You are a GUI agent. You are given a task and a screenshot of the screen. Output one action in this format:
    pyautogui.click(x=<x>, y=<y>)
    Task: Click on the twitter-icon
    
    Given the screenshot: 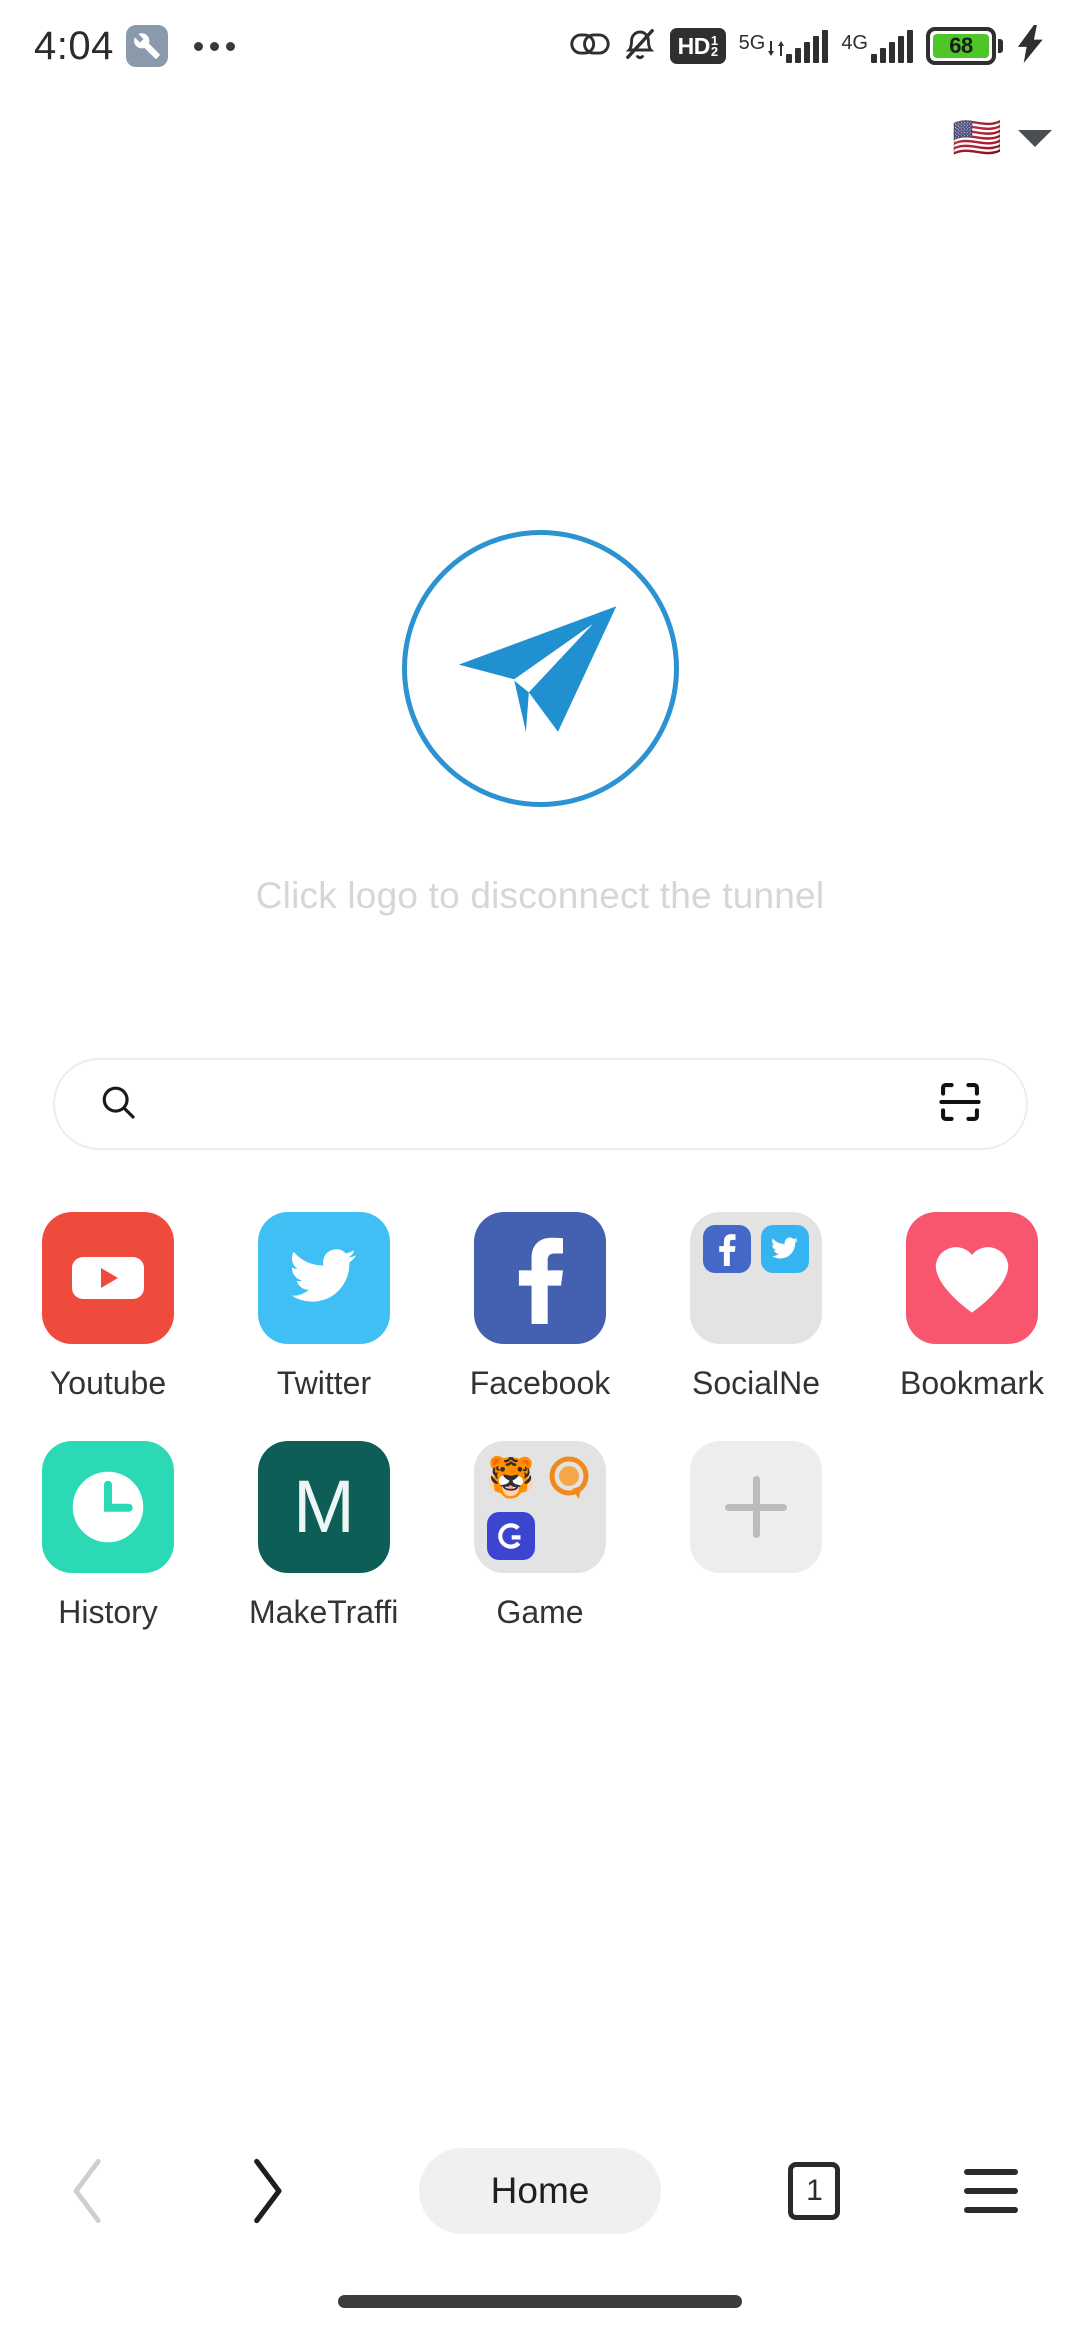 What is the action you would take?
    pyautogui.click(x=324, y=1278)
    